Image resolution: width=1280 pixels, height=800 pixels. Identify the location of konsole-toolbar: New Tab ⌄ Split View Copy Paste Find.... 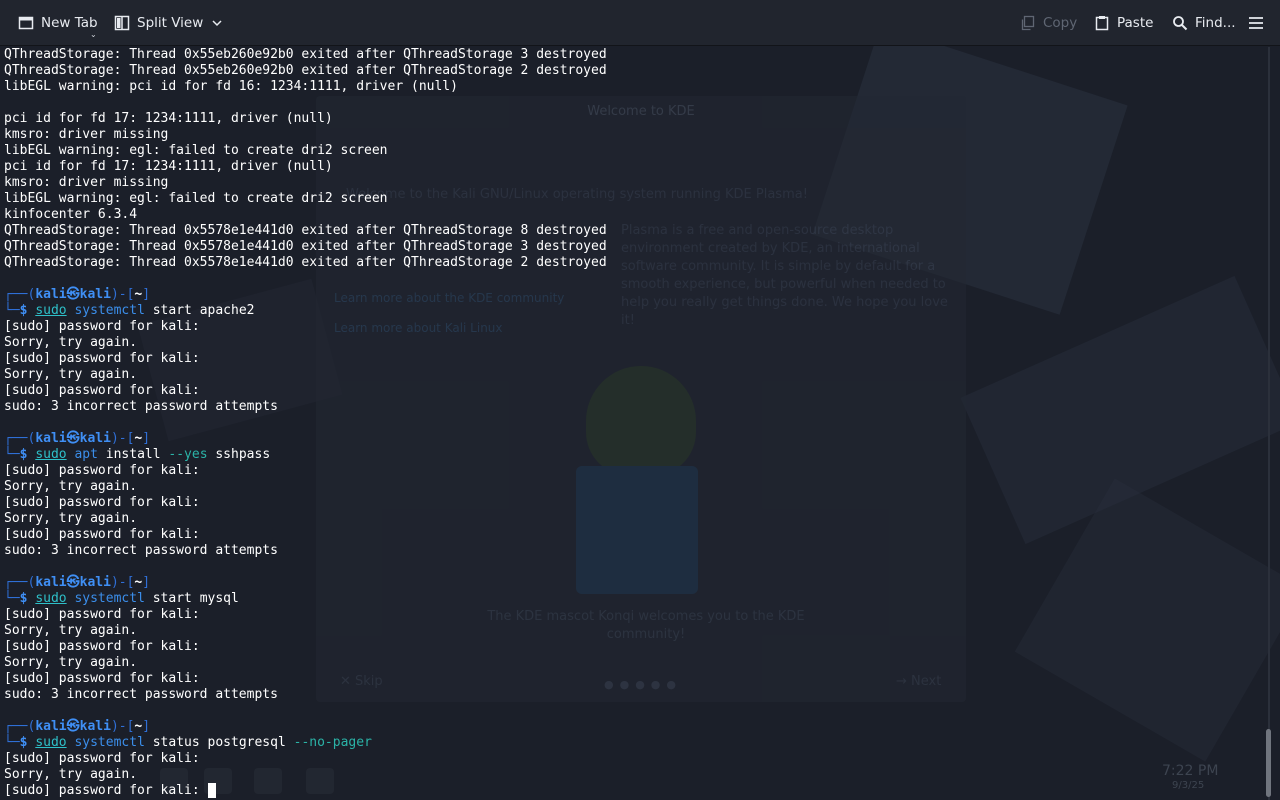
(640, 23).